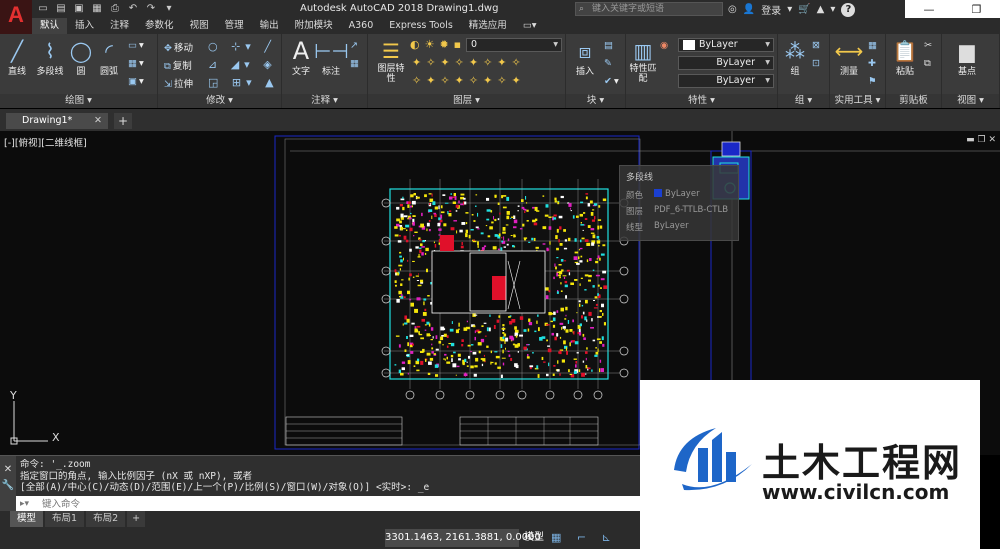 This screenshot has width=1000, height=549. I want to click on panel-clipboard-title: 剪贴板, so click(913, 101).